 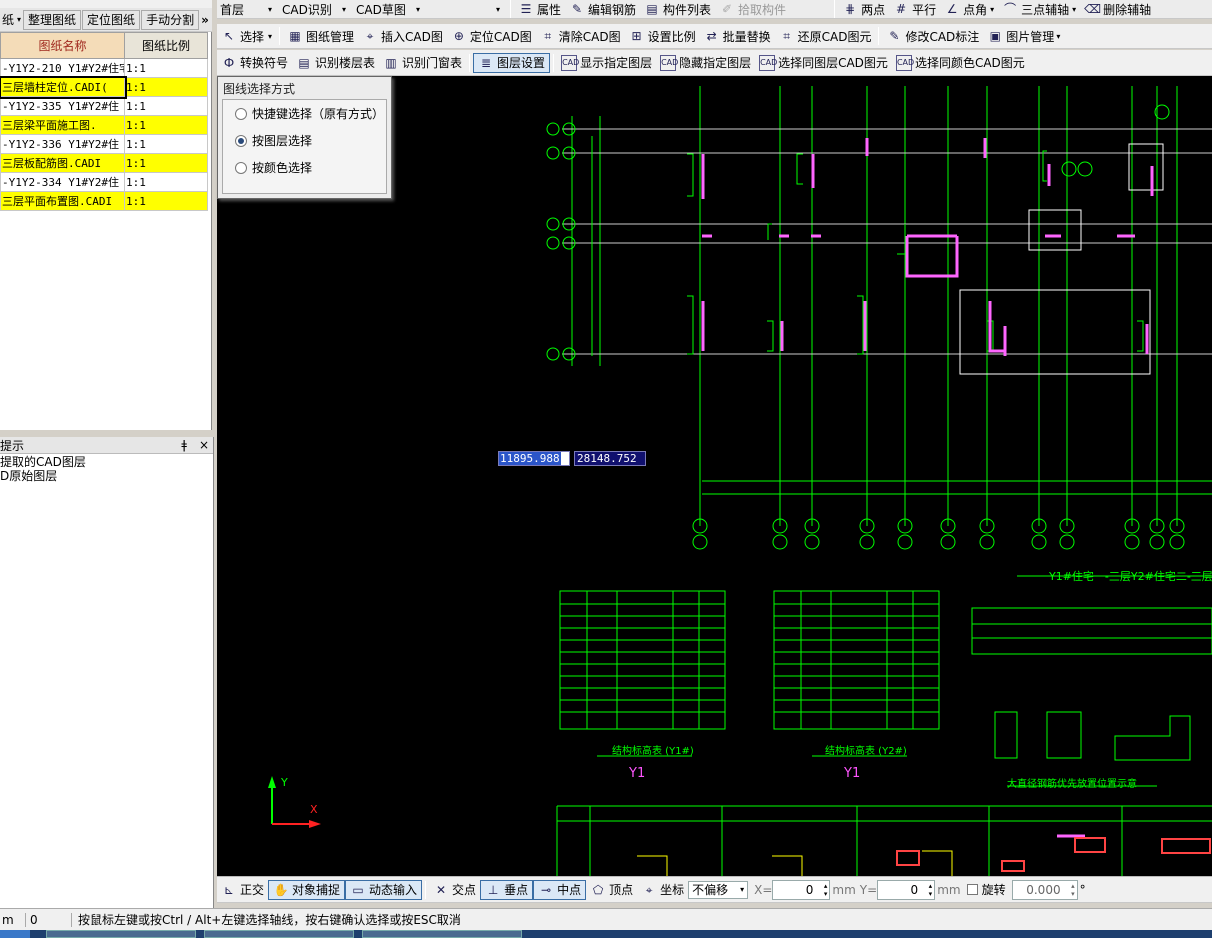 I want to click on cad-recognition-select: CAD识别 ▾, so click(x=314, y=9).